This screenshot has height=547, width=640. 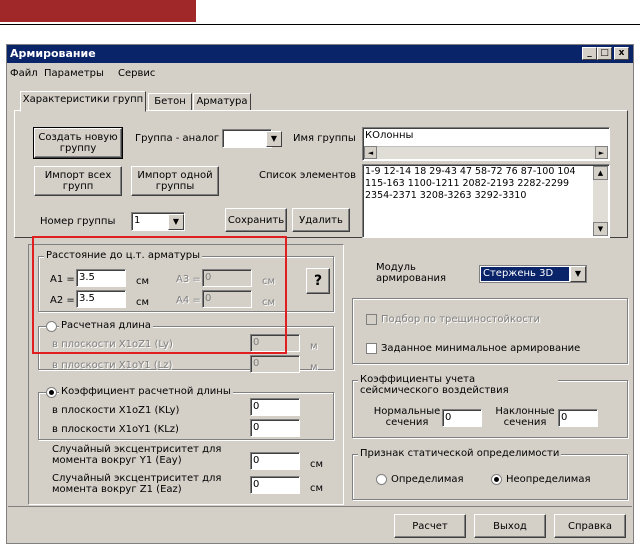 What do you see at coordinates (381, 479) in the screenshot?
I see `determinate-radio` at bounding box center [381, 479].